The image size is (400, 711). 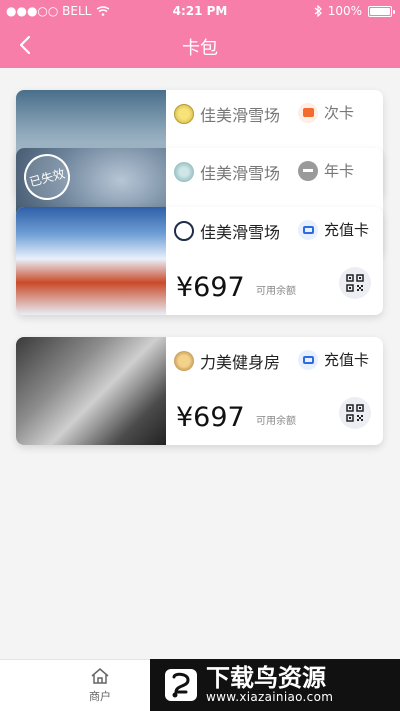 I want to click on watermark-title: 下载鸟资源, so click(x=266, y=678).